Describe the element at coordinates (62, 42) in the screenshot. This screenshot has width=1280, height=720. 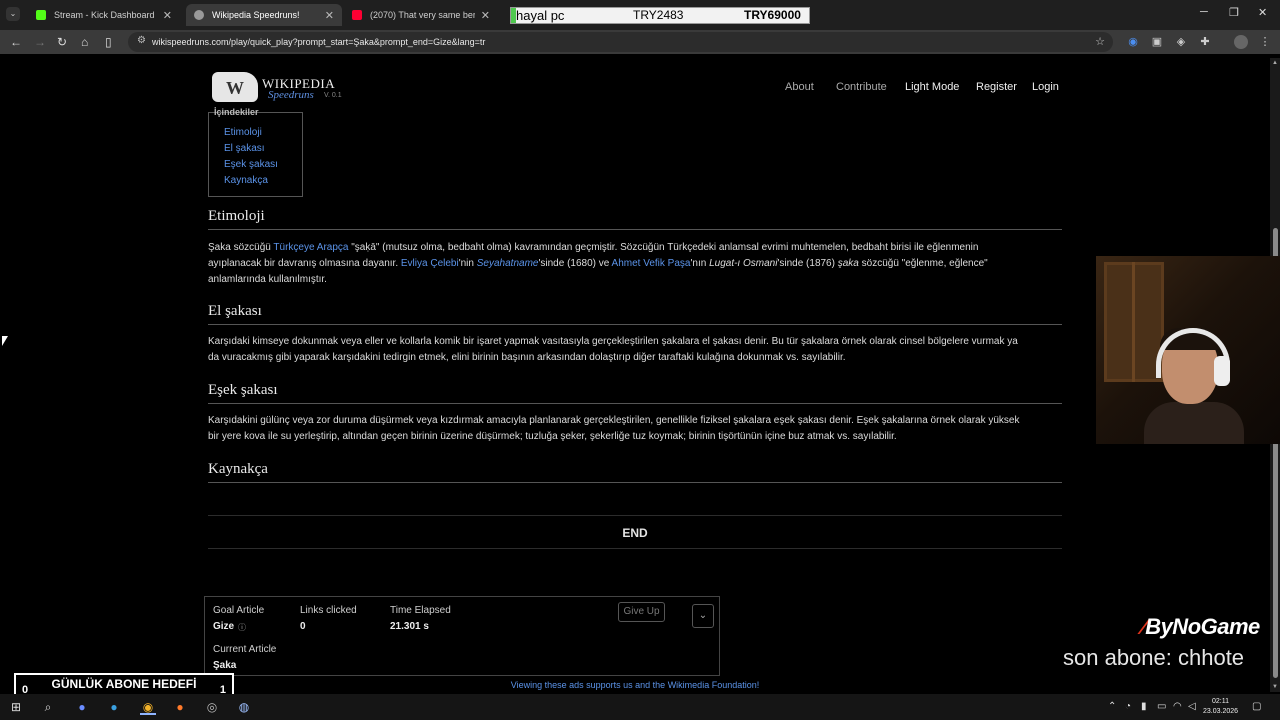
I see `reload-icon: ↻` at that location.